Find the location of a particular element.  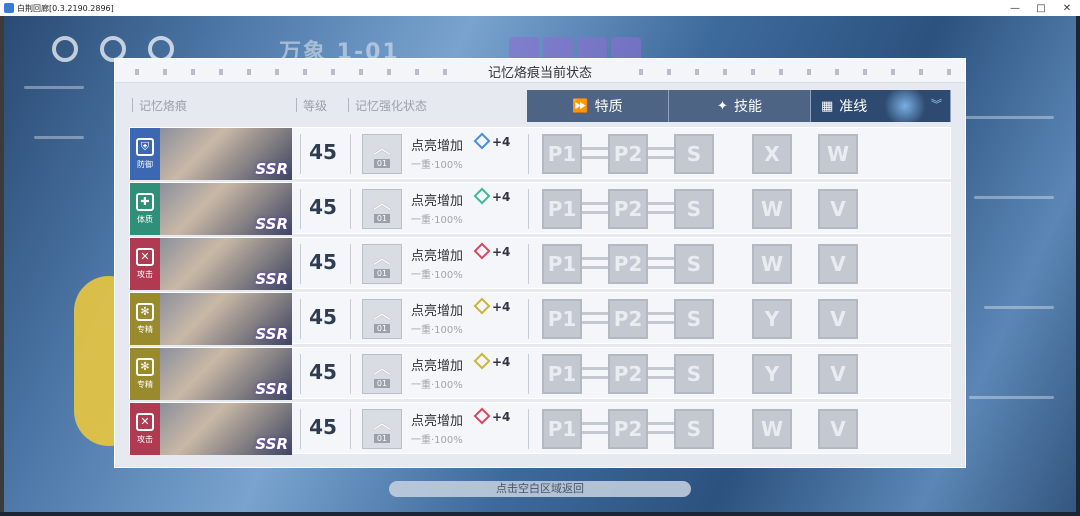

minimize-button: — is located at coordinates (1015, 8).